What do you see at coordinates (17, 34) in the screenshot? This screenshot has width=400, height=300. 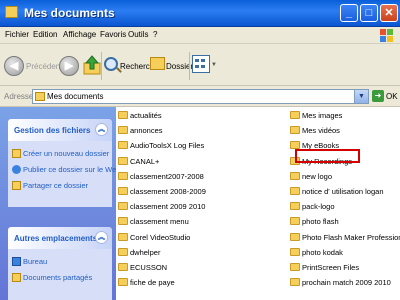 I see `menu-fichier: Fichier` at bounding box center [17, 34].